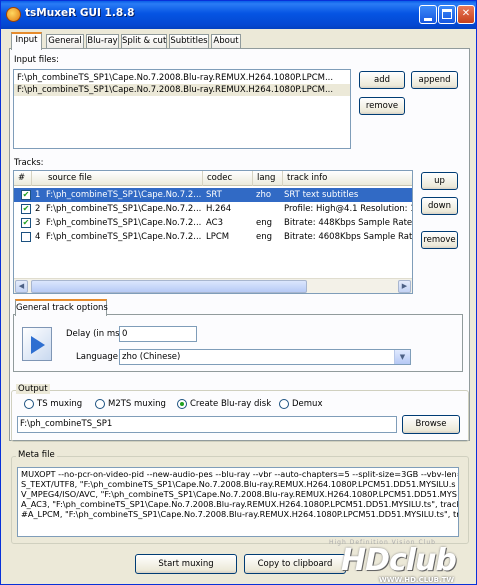 Image resolution: width=477 pixels, height=585 pixels. I want to click on scroll-left-icon: ◀, so click(21, 286).